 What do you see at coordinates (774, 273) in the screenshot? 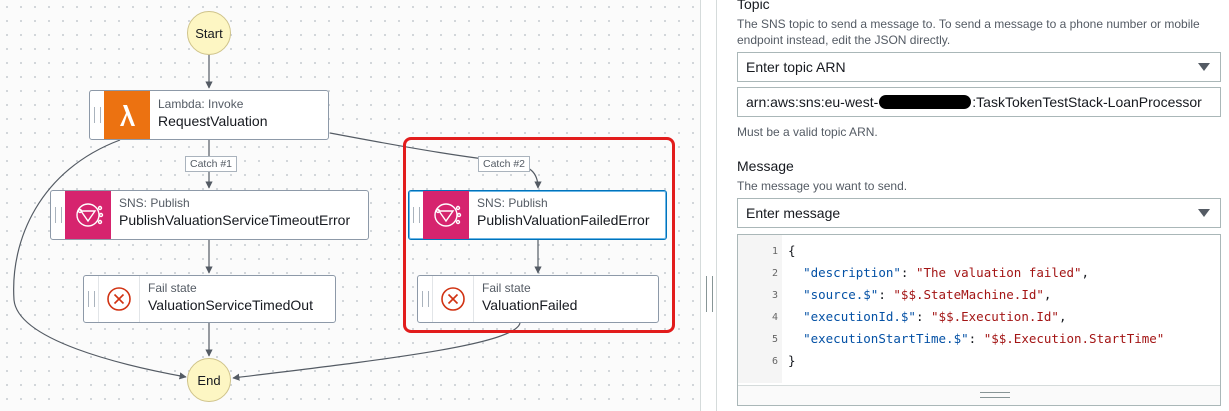
I see `line-number: 2` at bounding box center [774, 273].